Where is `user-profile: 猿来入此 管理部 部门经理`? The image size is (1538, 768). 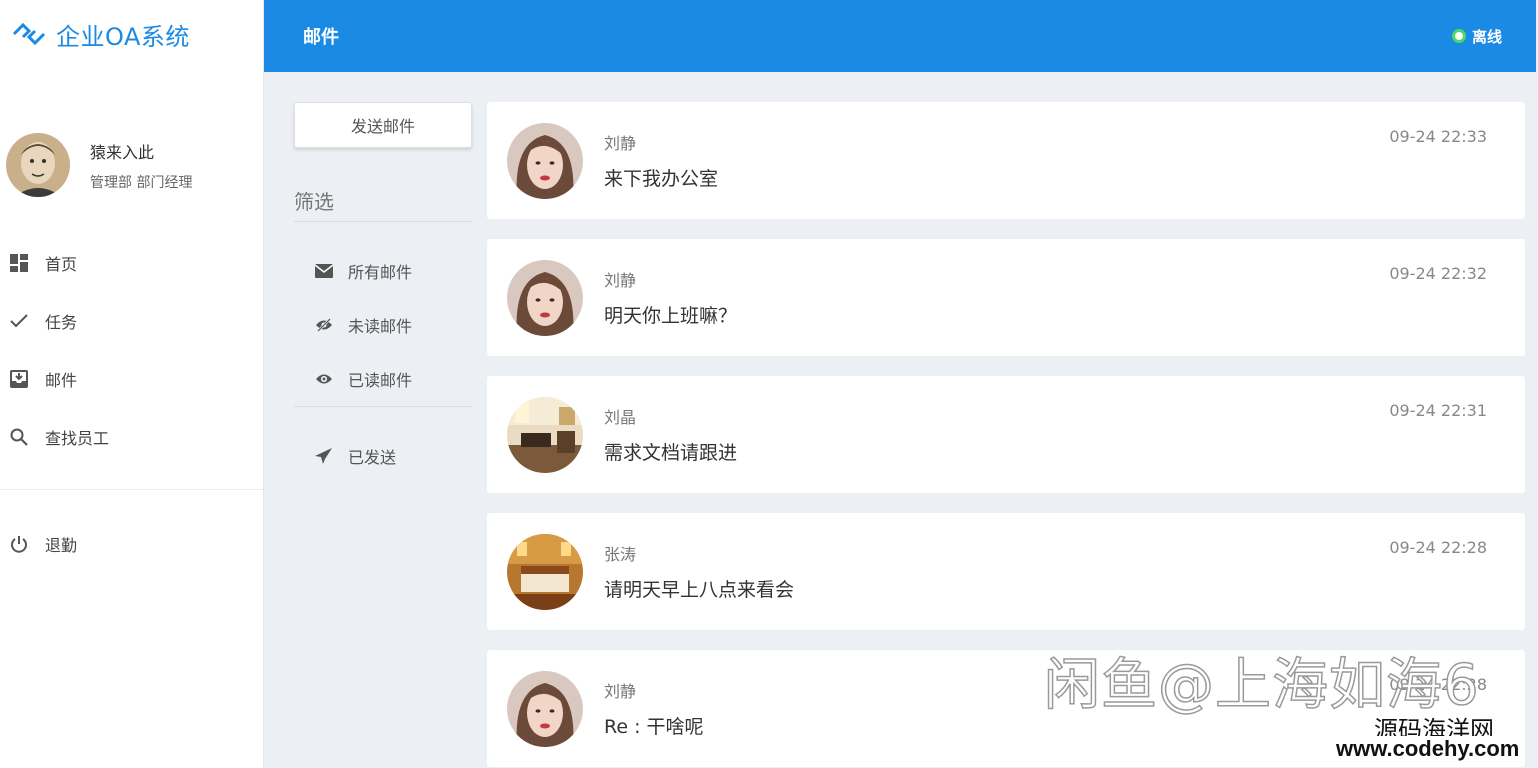 user-profile: 猿来入此 管理部 部门经理 is located at coordinates (131, 151).